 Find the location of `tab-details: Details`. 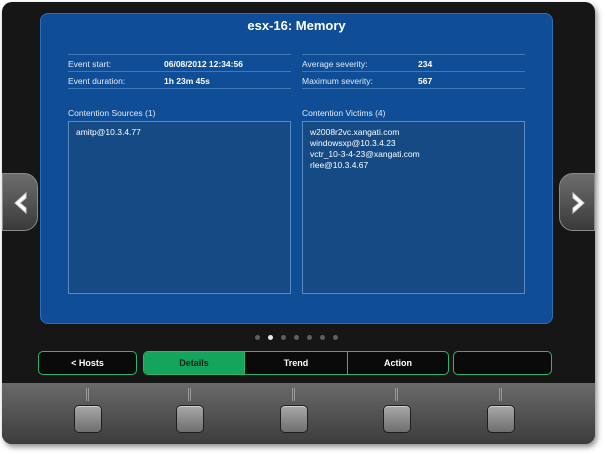

tab-details: Details is located at coordinates (194, 363).